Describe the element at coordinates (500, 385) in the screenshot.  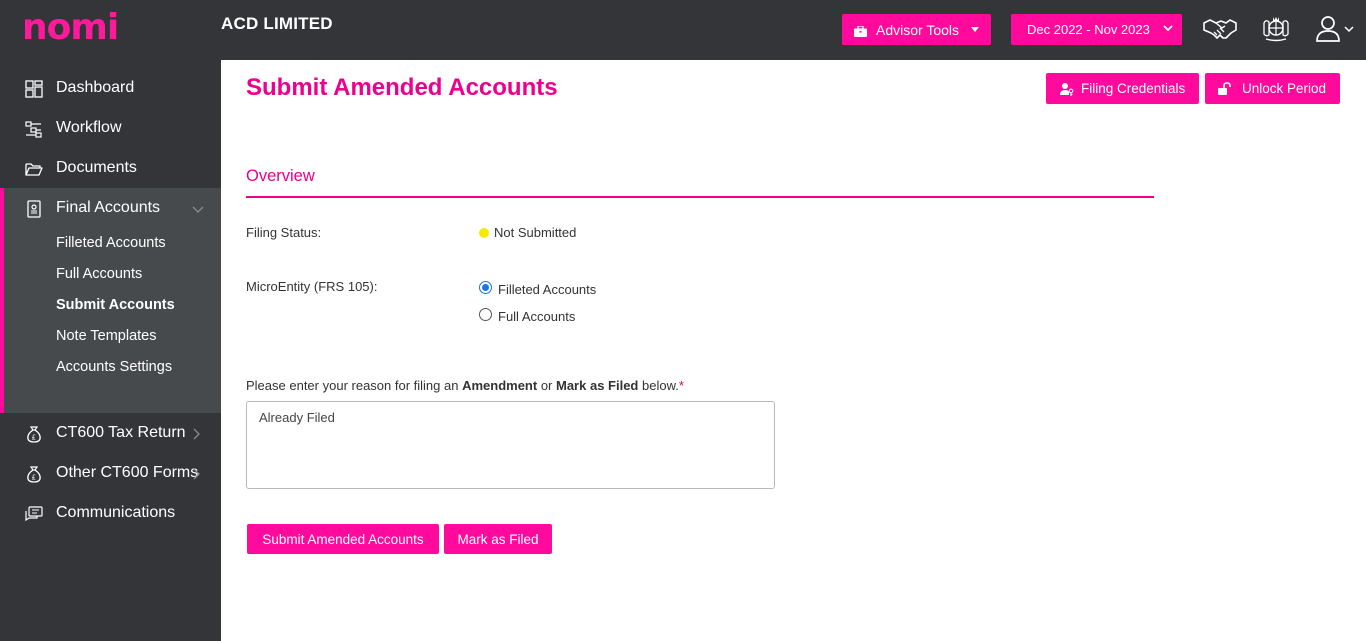
I see `reason-amendment: Amendment` at that location.